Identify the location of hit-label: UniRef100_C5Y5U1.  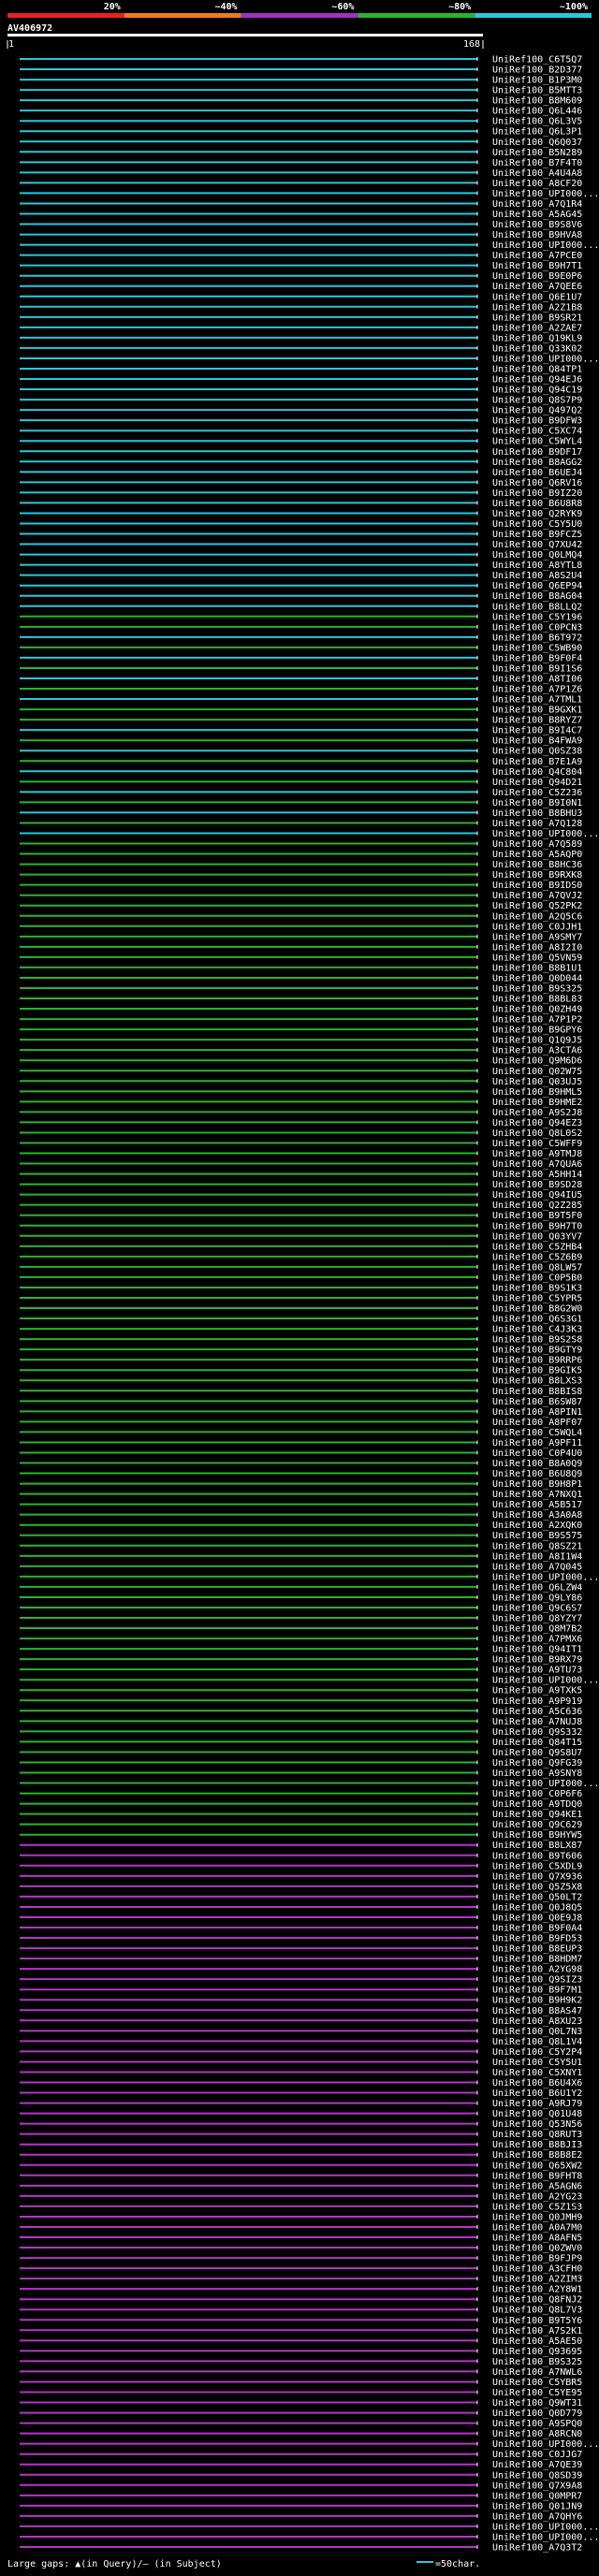
(537, 2063).